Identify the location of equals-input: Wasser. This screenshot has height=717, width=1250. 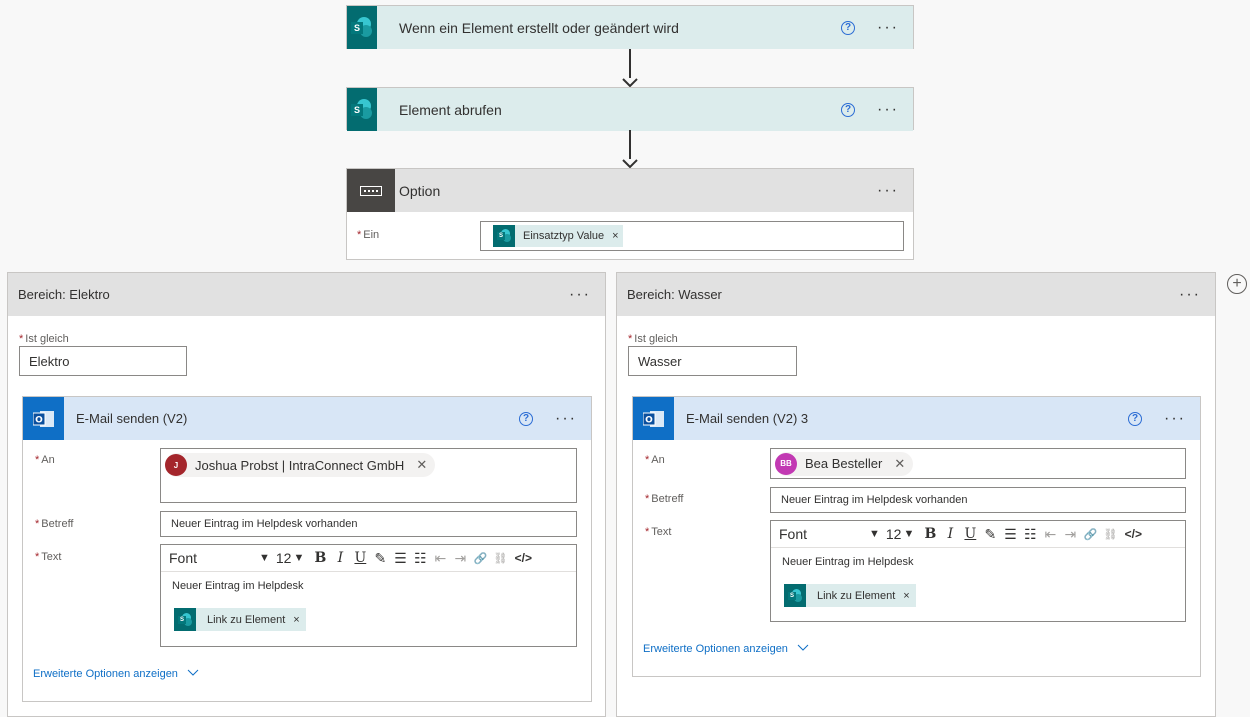
(712, 361).